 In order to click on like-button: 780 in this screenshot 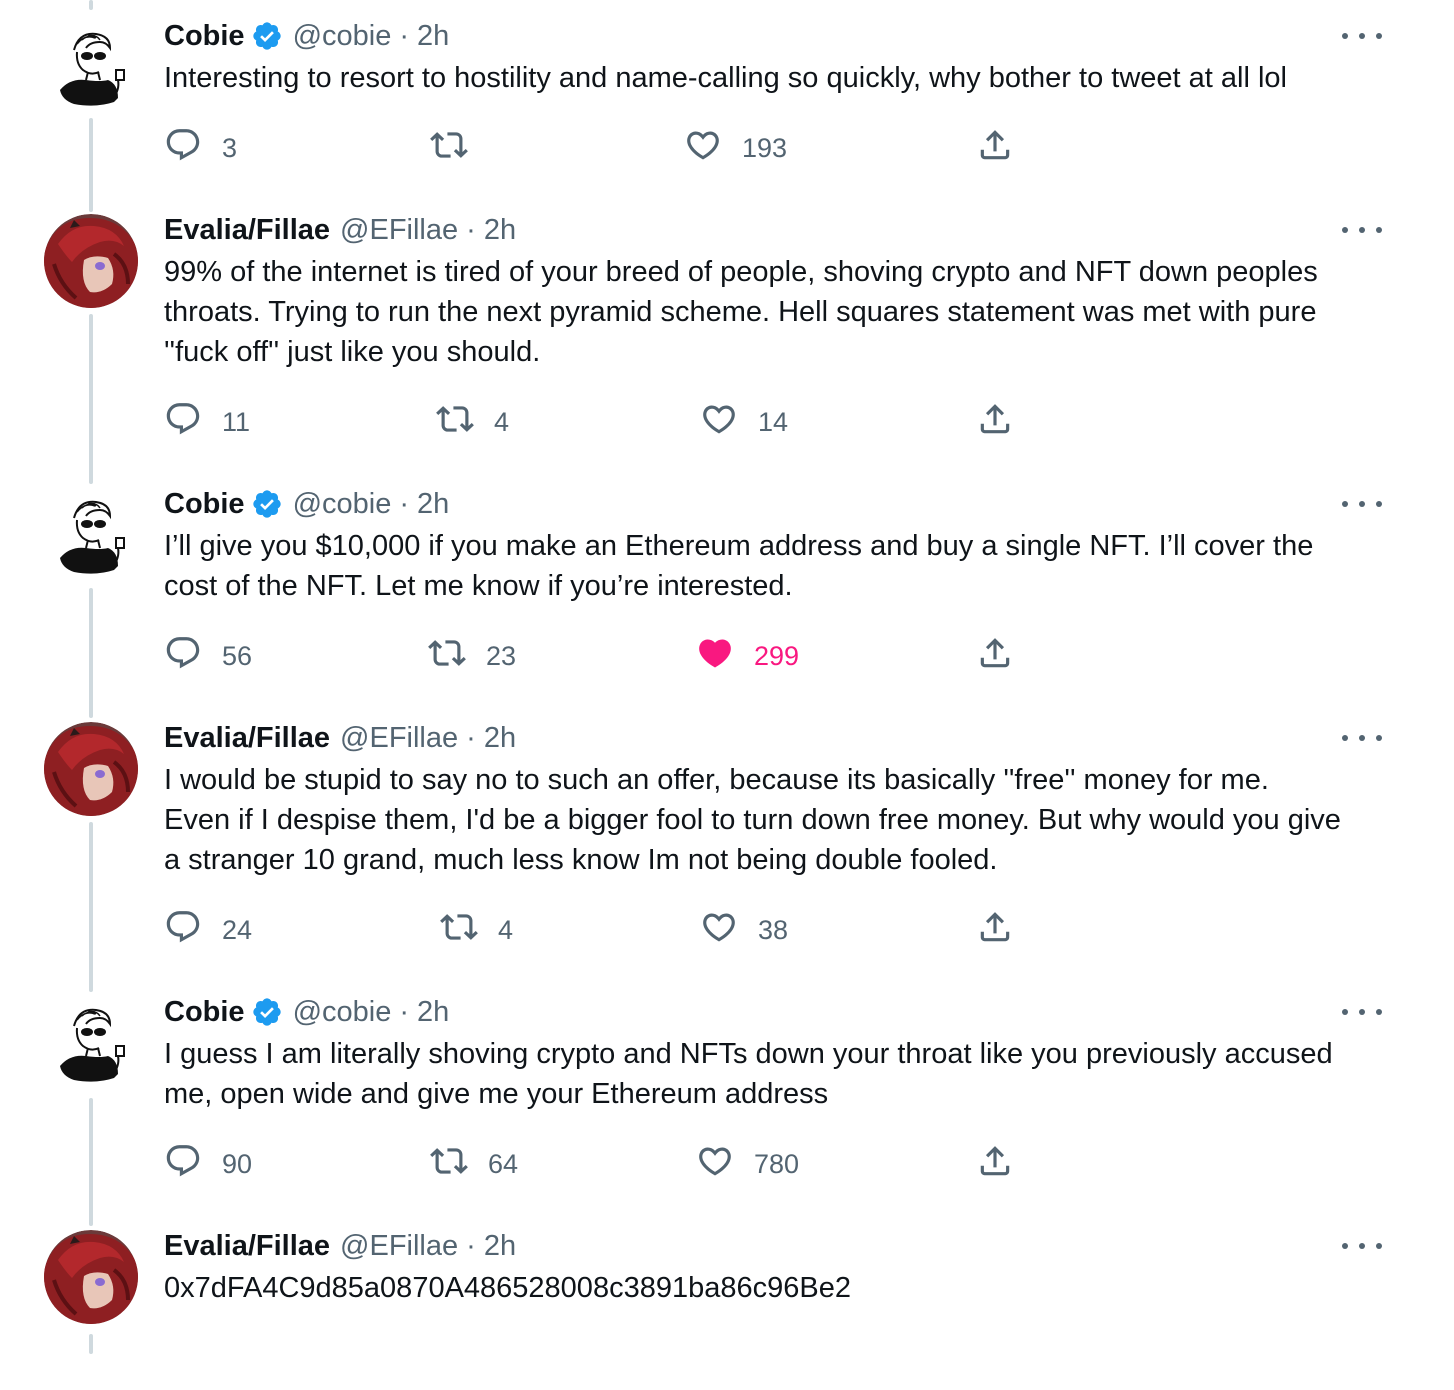, I will do `click(747, 1164)`.